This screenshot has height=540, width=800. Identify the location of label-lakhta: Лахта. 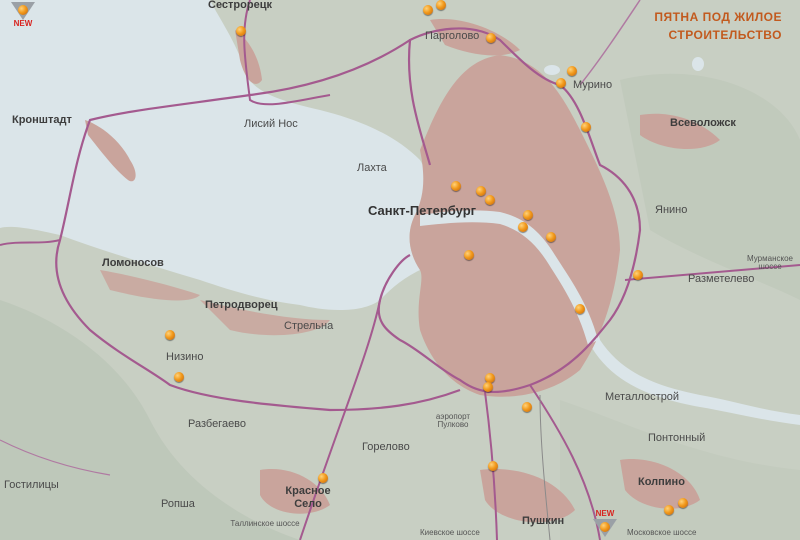
(372, 168).